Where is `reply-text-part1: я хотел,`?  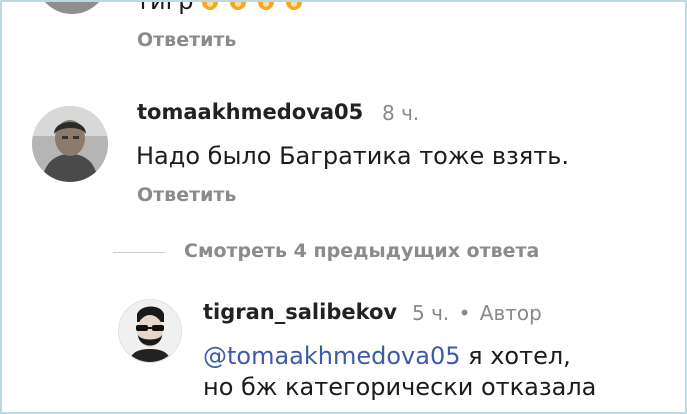
reply-text-part1: я хотел, is located at coordinates (515, 356).